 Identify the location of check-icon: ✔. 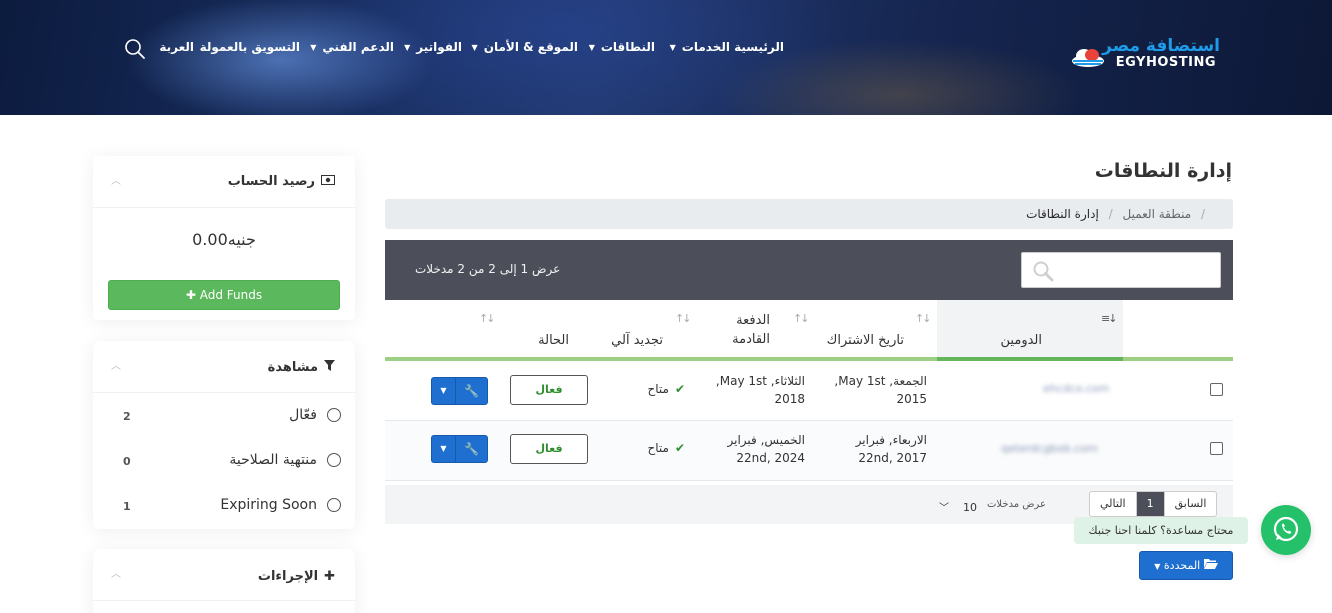
(679, 389).